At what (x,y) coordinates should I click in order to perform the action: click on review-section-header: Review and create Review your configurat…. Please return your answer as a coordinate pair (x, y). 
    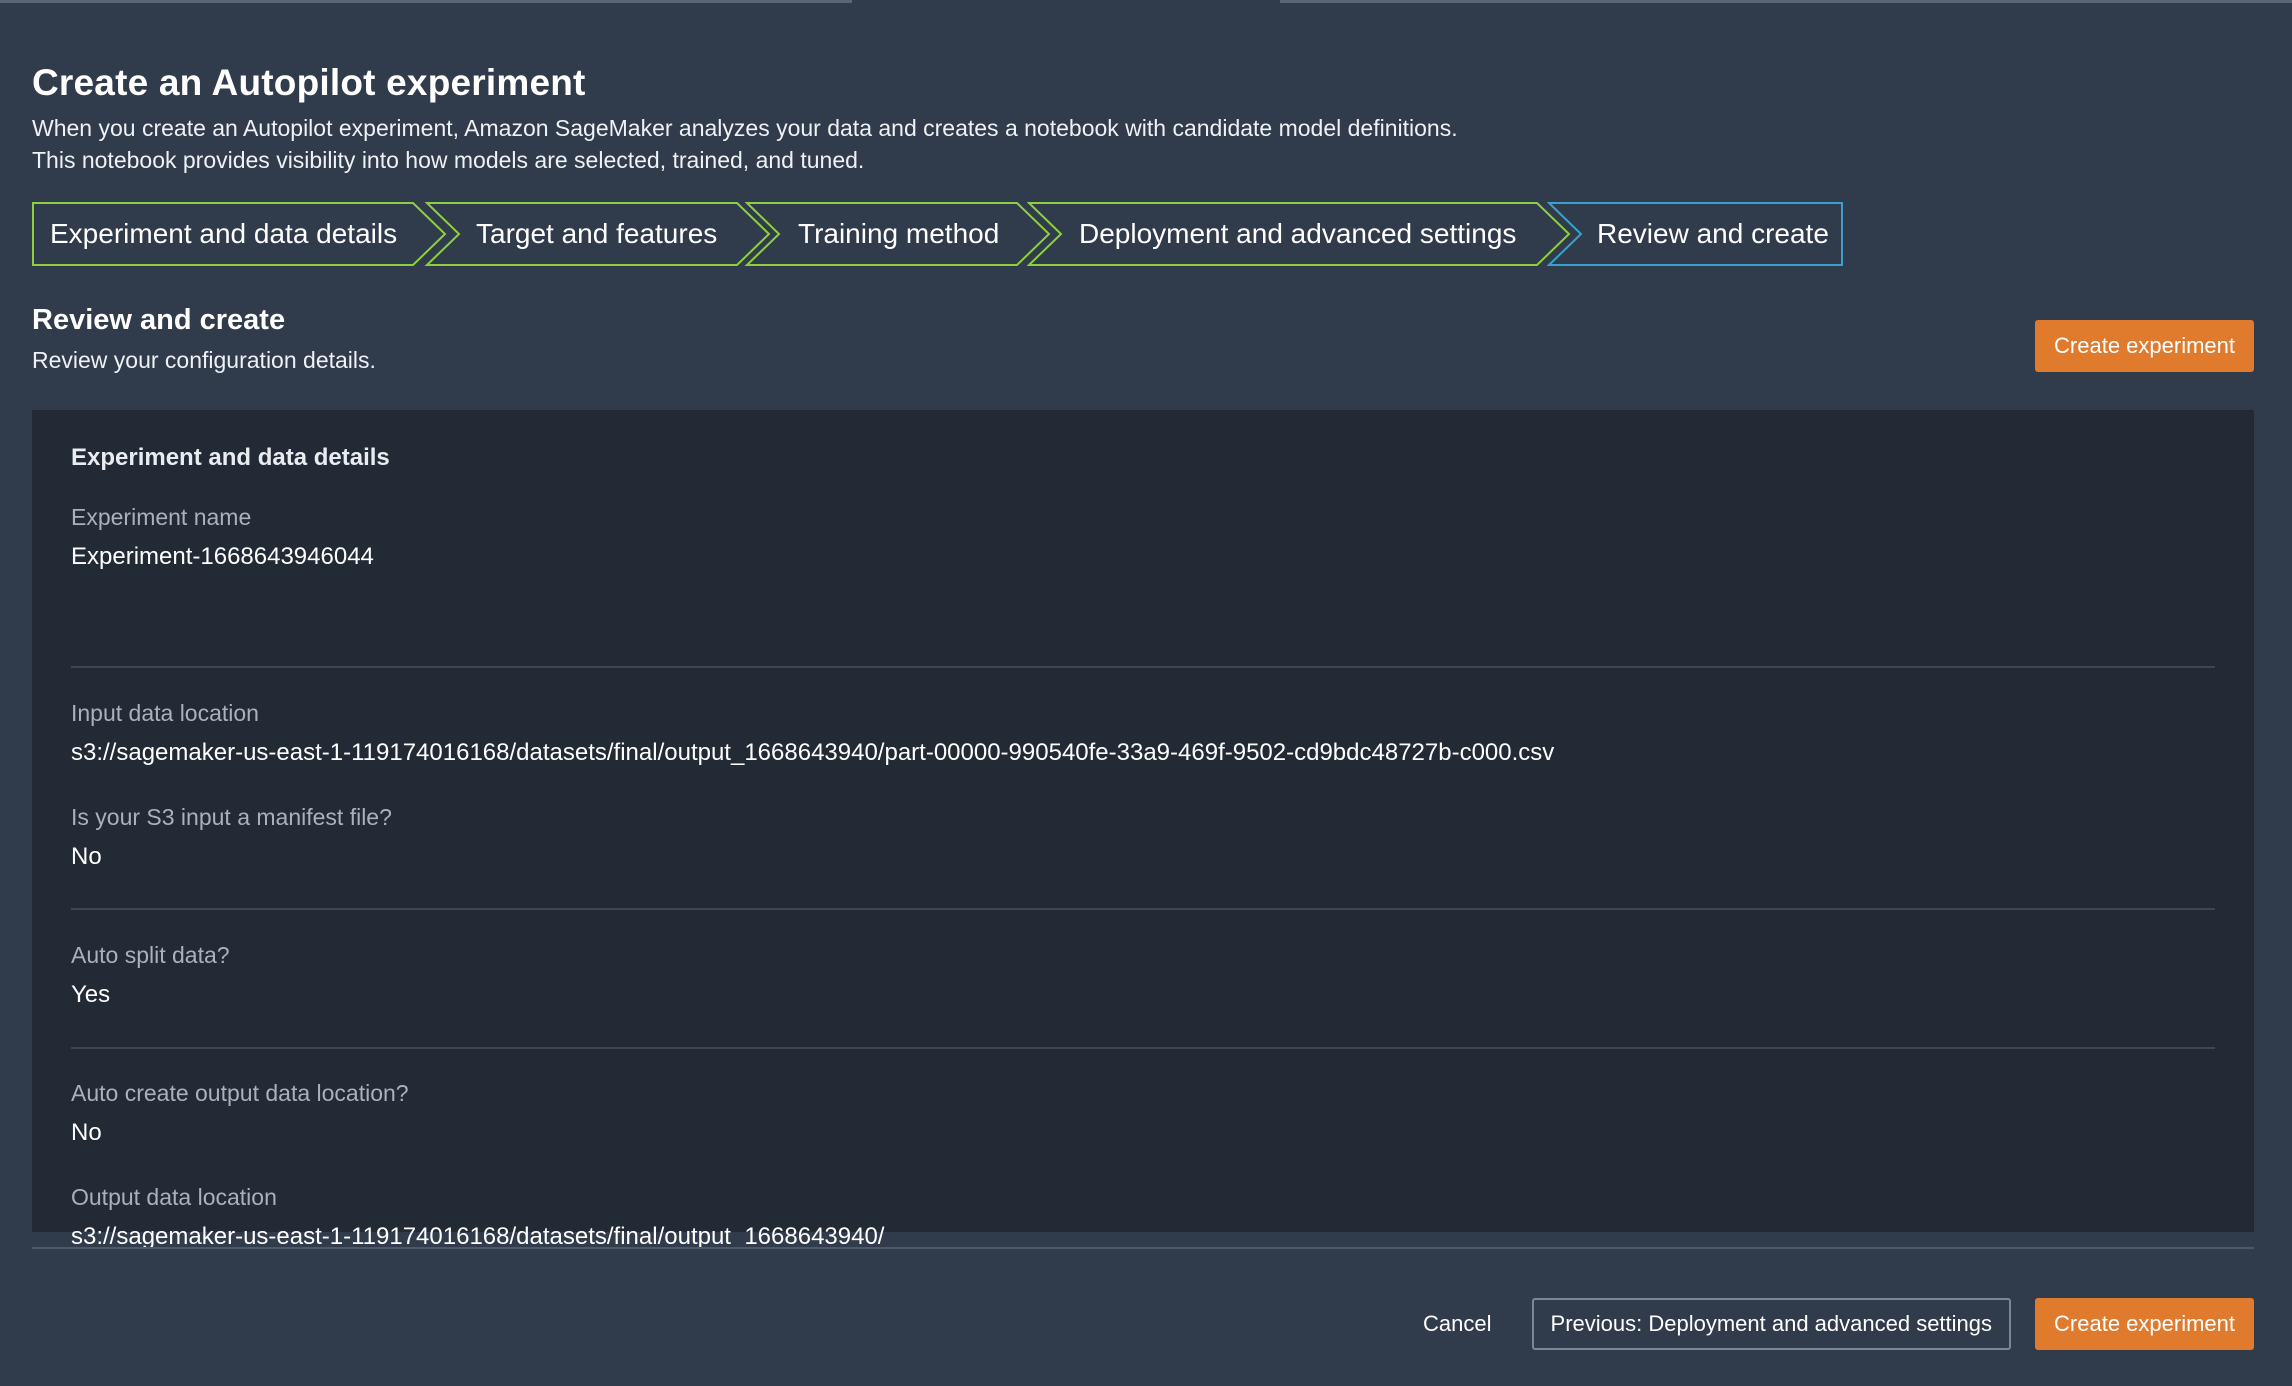
    Looking at the image, I should click on (1143, 339).